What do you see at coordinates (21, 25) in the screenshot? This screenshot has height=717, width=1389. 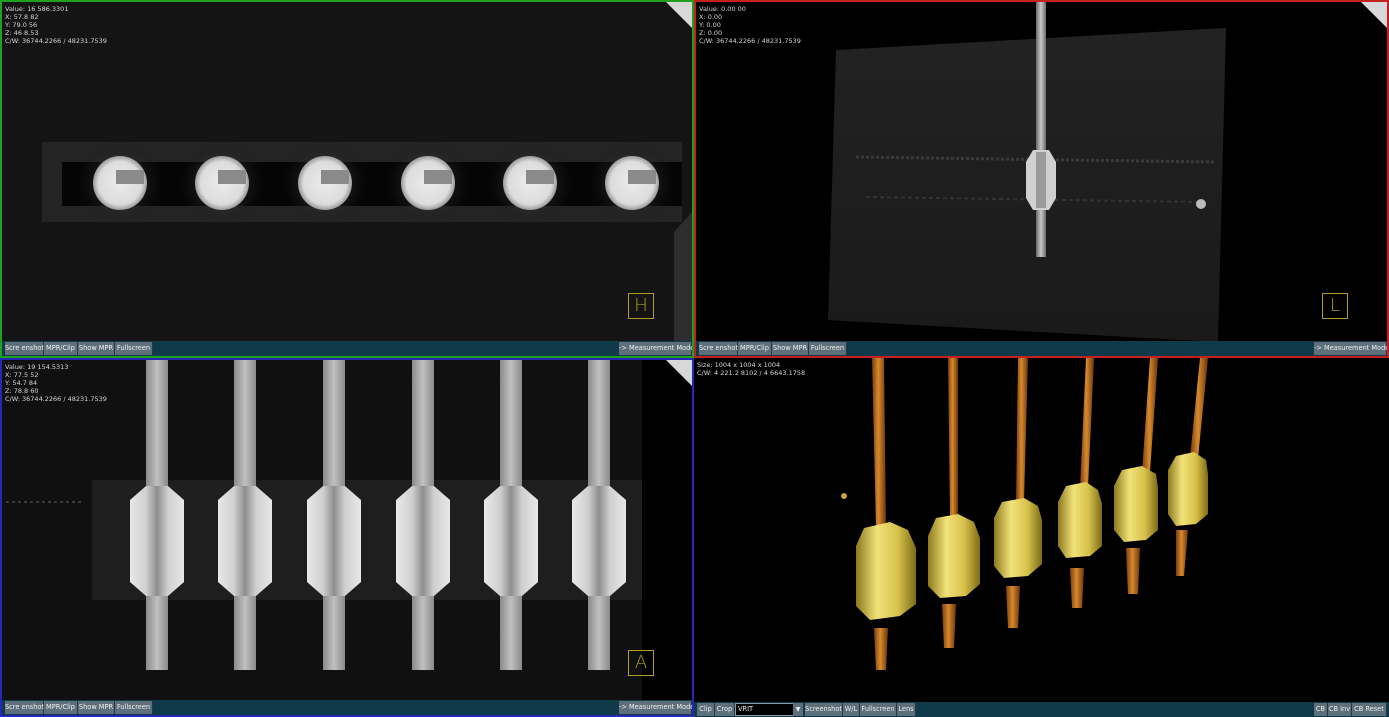 I see `axial-y: Y: 79.0 56` at bounding box center [21, 25].